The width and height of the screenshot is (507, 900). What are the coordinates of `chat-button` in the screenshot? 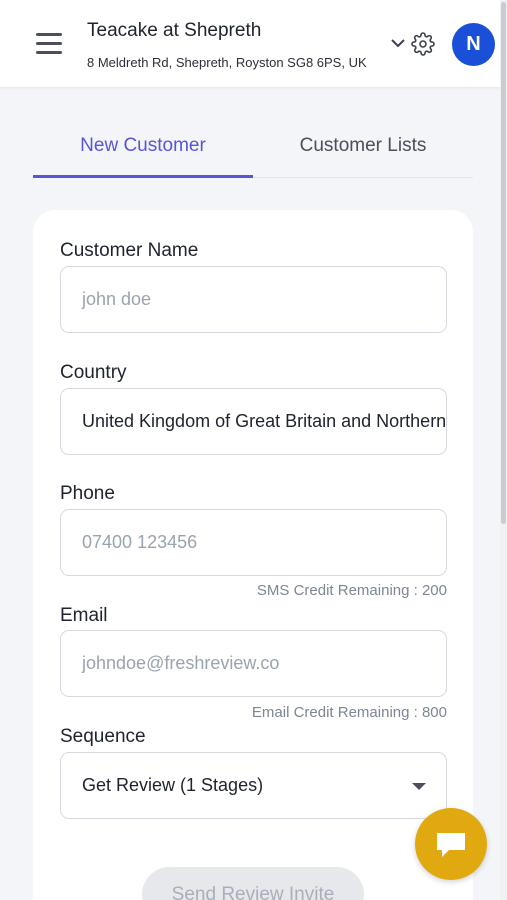 It's located at (451, 844).